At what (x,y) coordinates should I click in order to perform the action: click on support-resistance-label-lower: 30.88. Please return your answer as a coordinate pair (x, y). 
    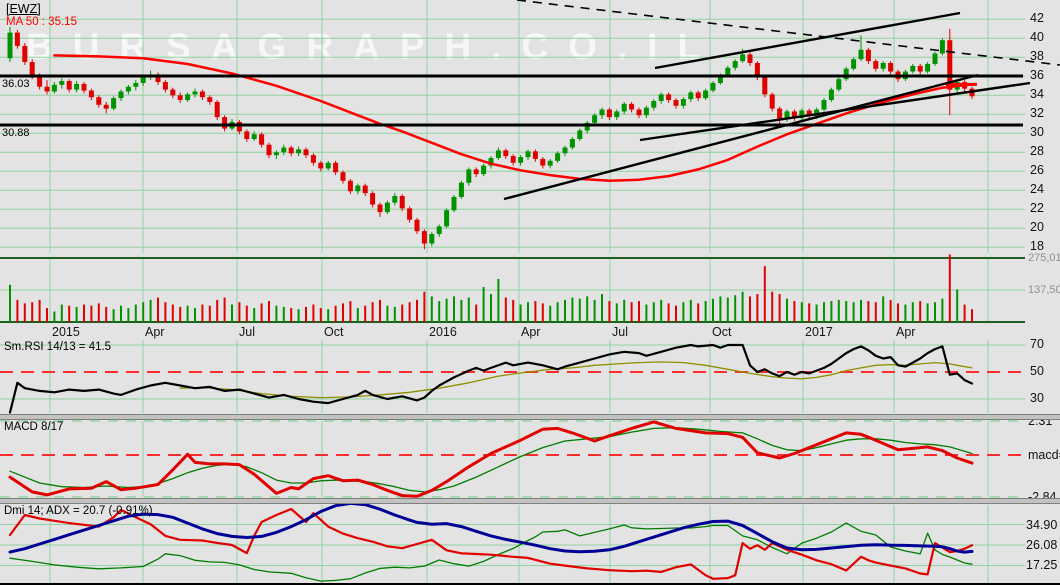
    Looking at the image, I should click on (16, 133).